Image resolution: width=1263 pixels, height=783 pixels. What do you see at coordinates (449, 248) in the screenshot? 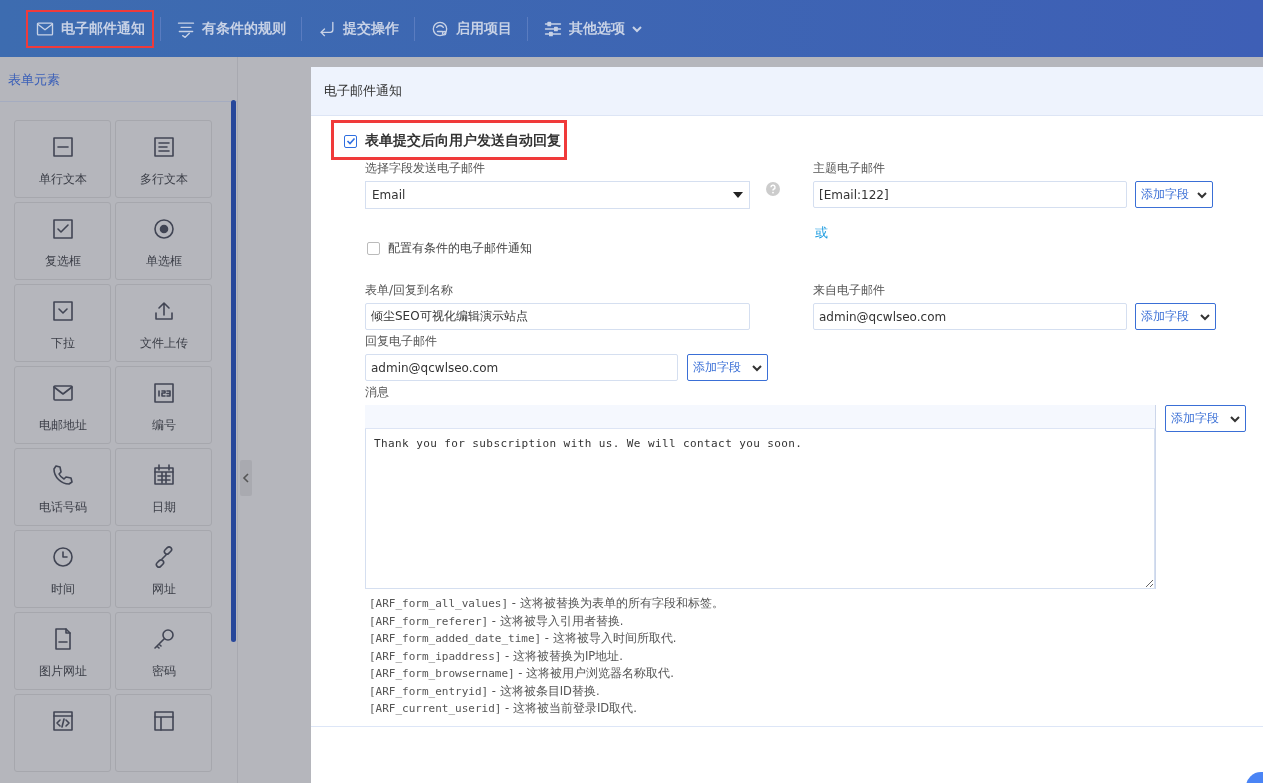
I see `conditional-checkbox: 配置有条件的电子邮件通知` at bounding box center [449, 248].